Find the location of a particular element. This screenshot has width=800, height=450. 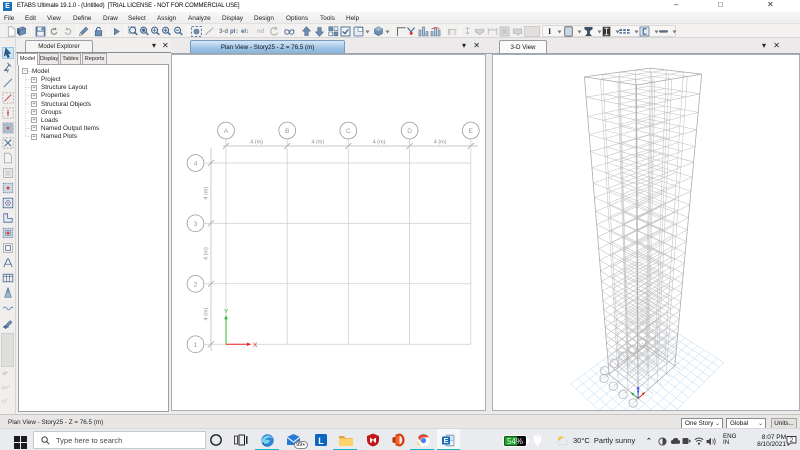

svg-text: B is located at coordinates (287, 131).